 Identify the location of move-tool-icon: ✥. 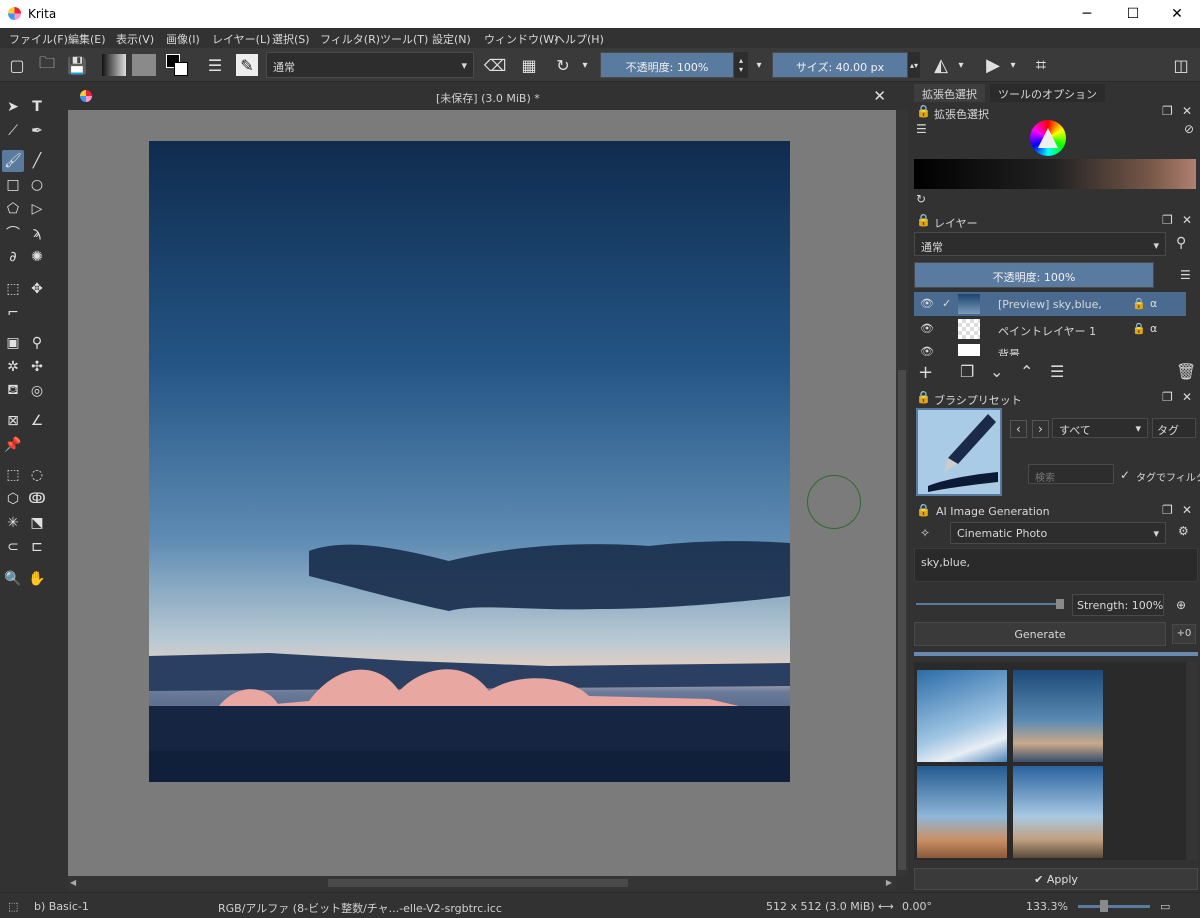
(37, 289).